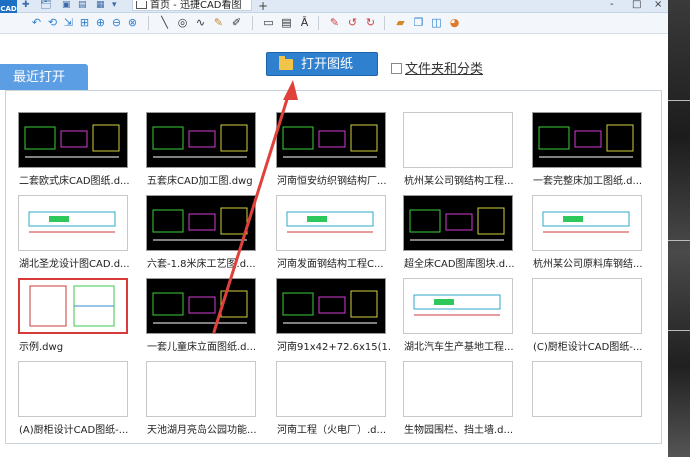  What do you see at coordinates (454, 22) in the screenshot?
I see `color-icon: ◕` at bounding box center [454, 22].